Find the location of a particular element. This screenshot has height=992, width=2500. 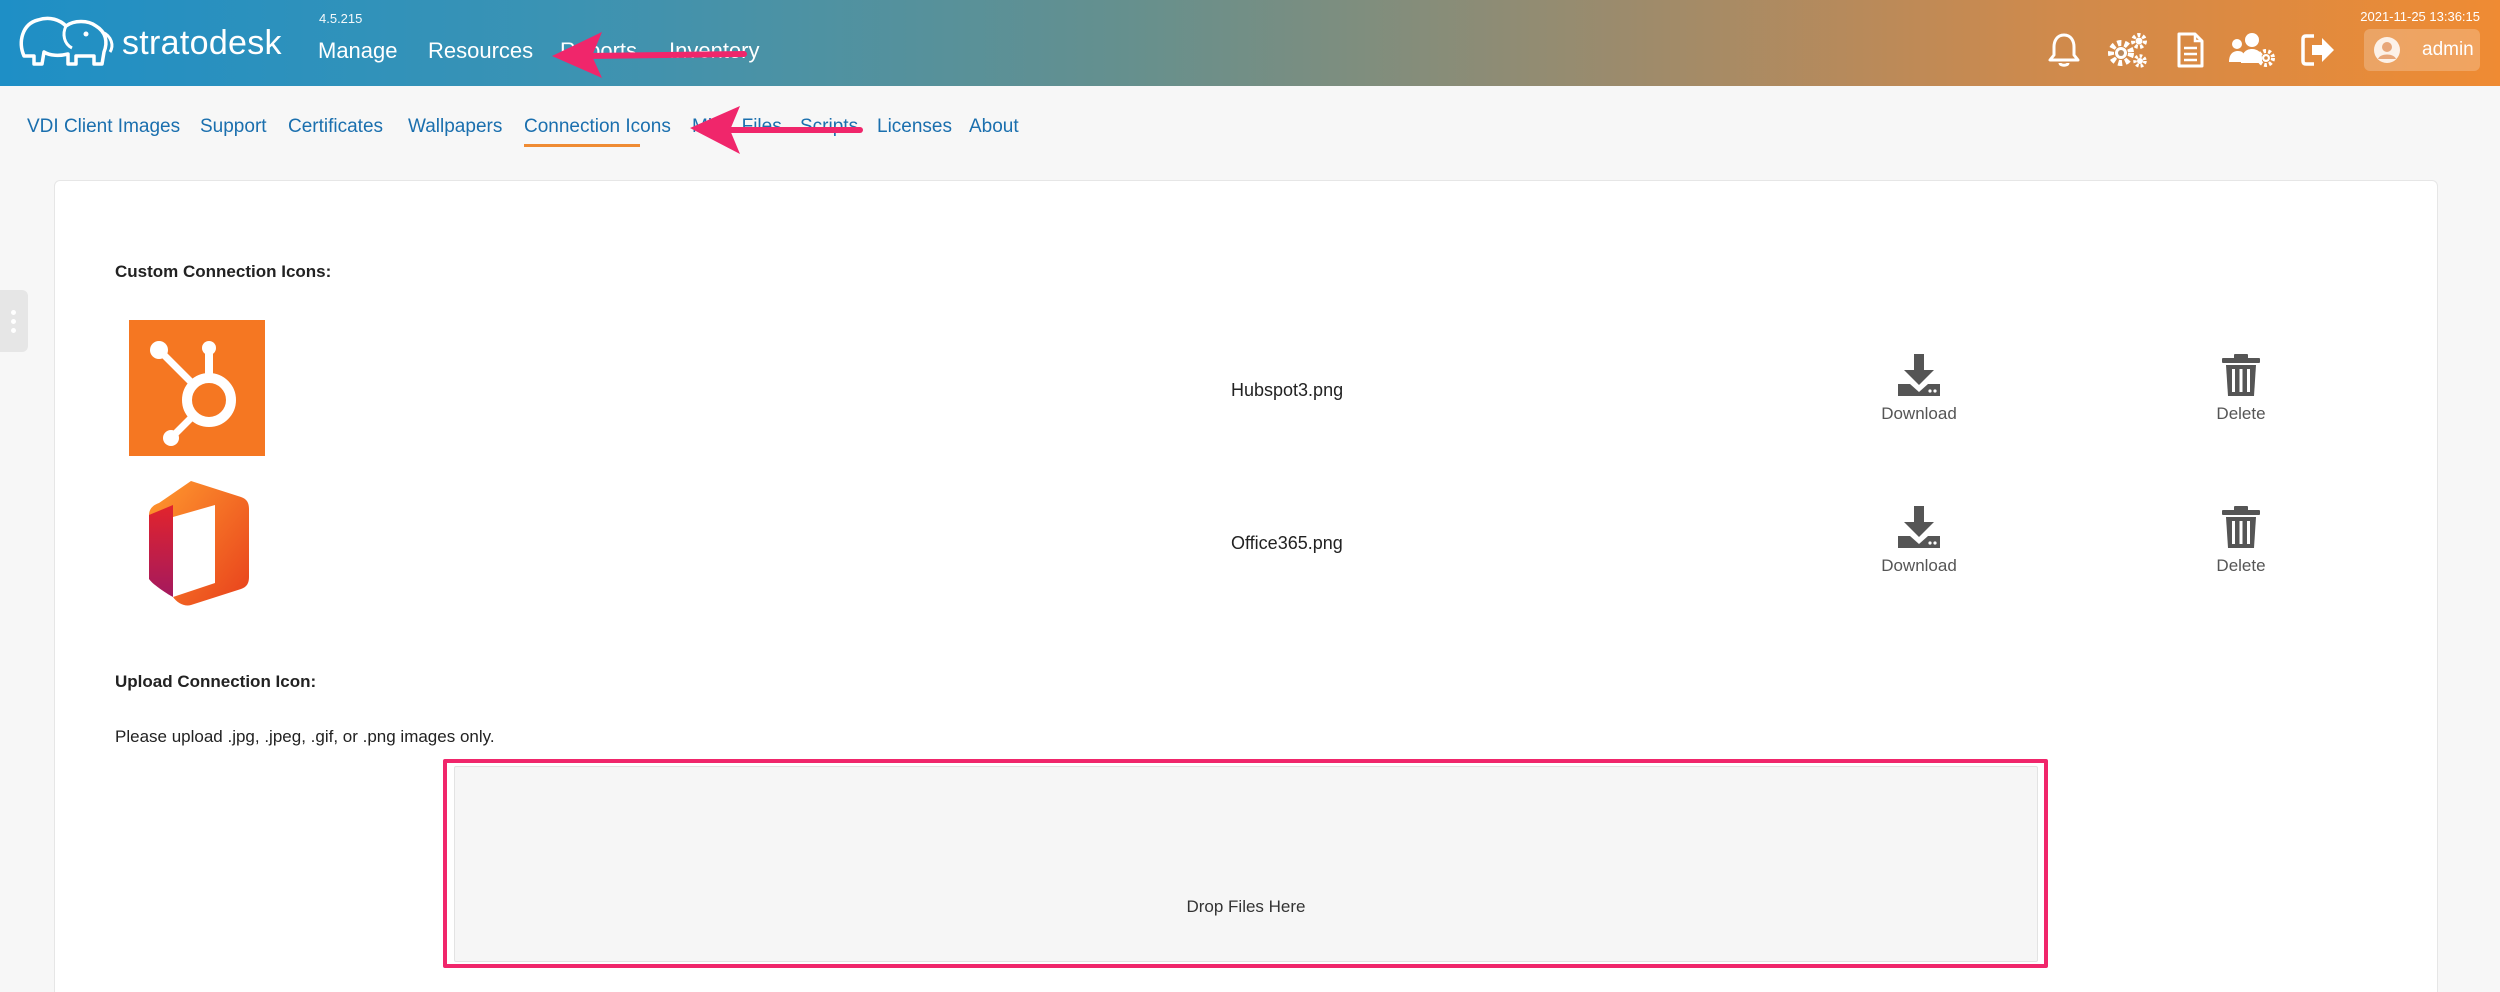

office365-thumbnail-icon is located at coordinates (199, 543).